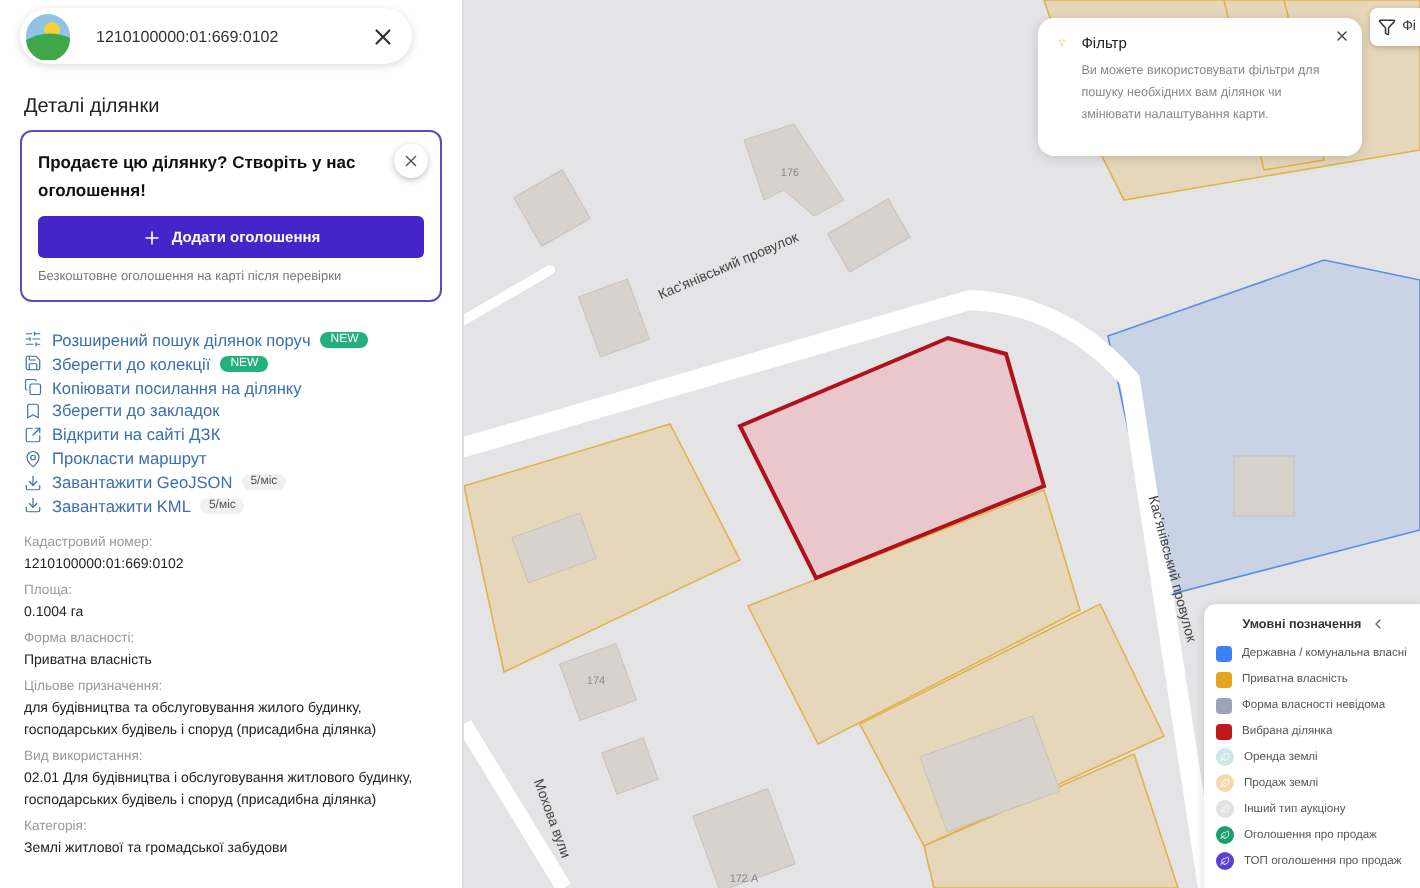  I want to click on action-link: Відкрити на сайті ДЗК, so click(136, 434).